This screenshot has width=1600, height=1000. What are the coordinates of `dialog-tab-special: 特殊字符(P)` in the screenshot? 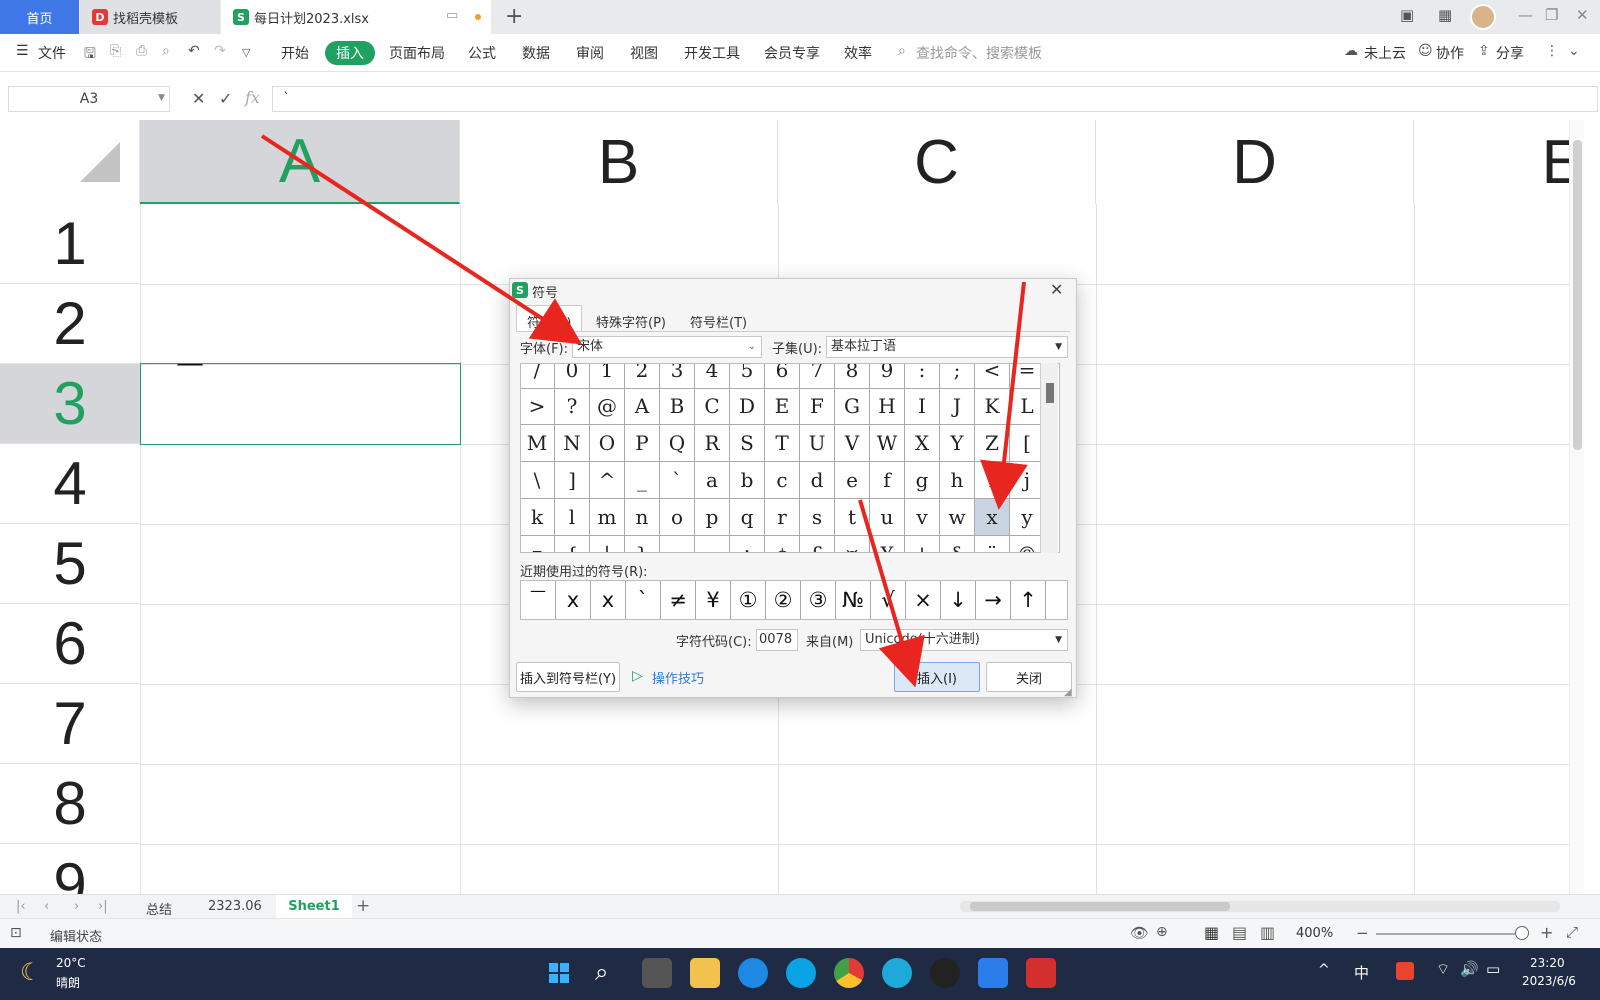 It's located at (631, 321).